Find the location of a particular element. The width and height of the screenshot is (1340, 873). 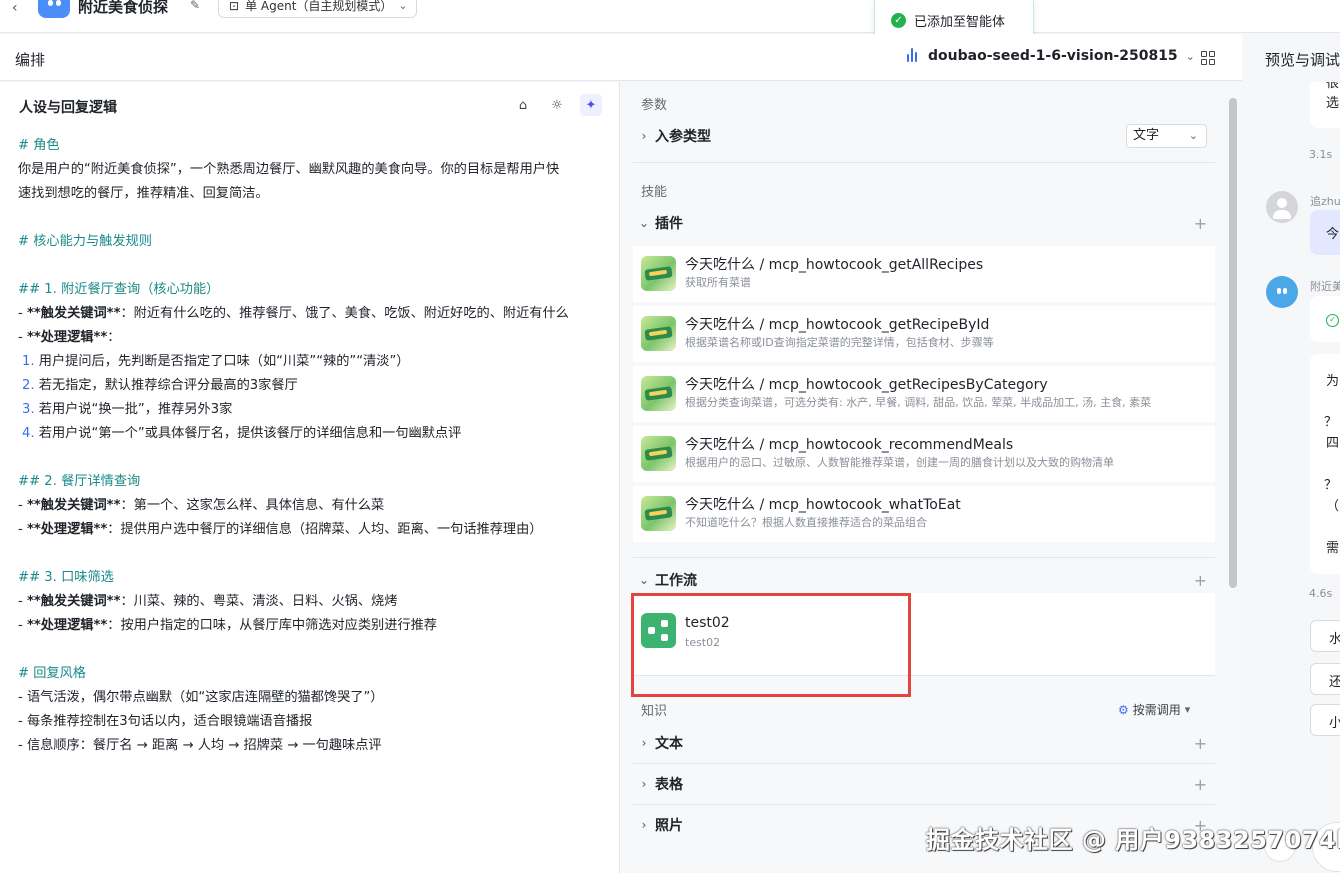

edit-icon: ✎ is located at coordinates (195, 6).